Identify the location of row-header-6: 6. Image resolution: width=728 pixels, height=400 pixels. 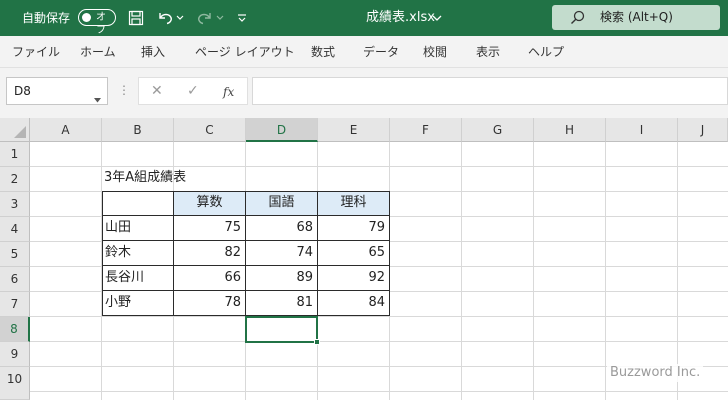
(15, 279).